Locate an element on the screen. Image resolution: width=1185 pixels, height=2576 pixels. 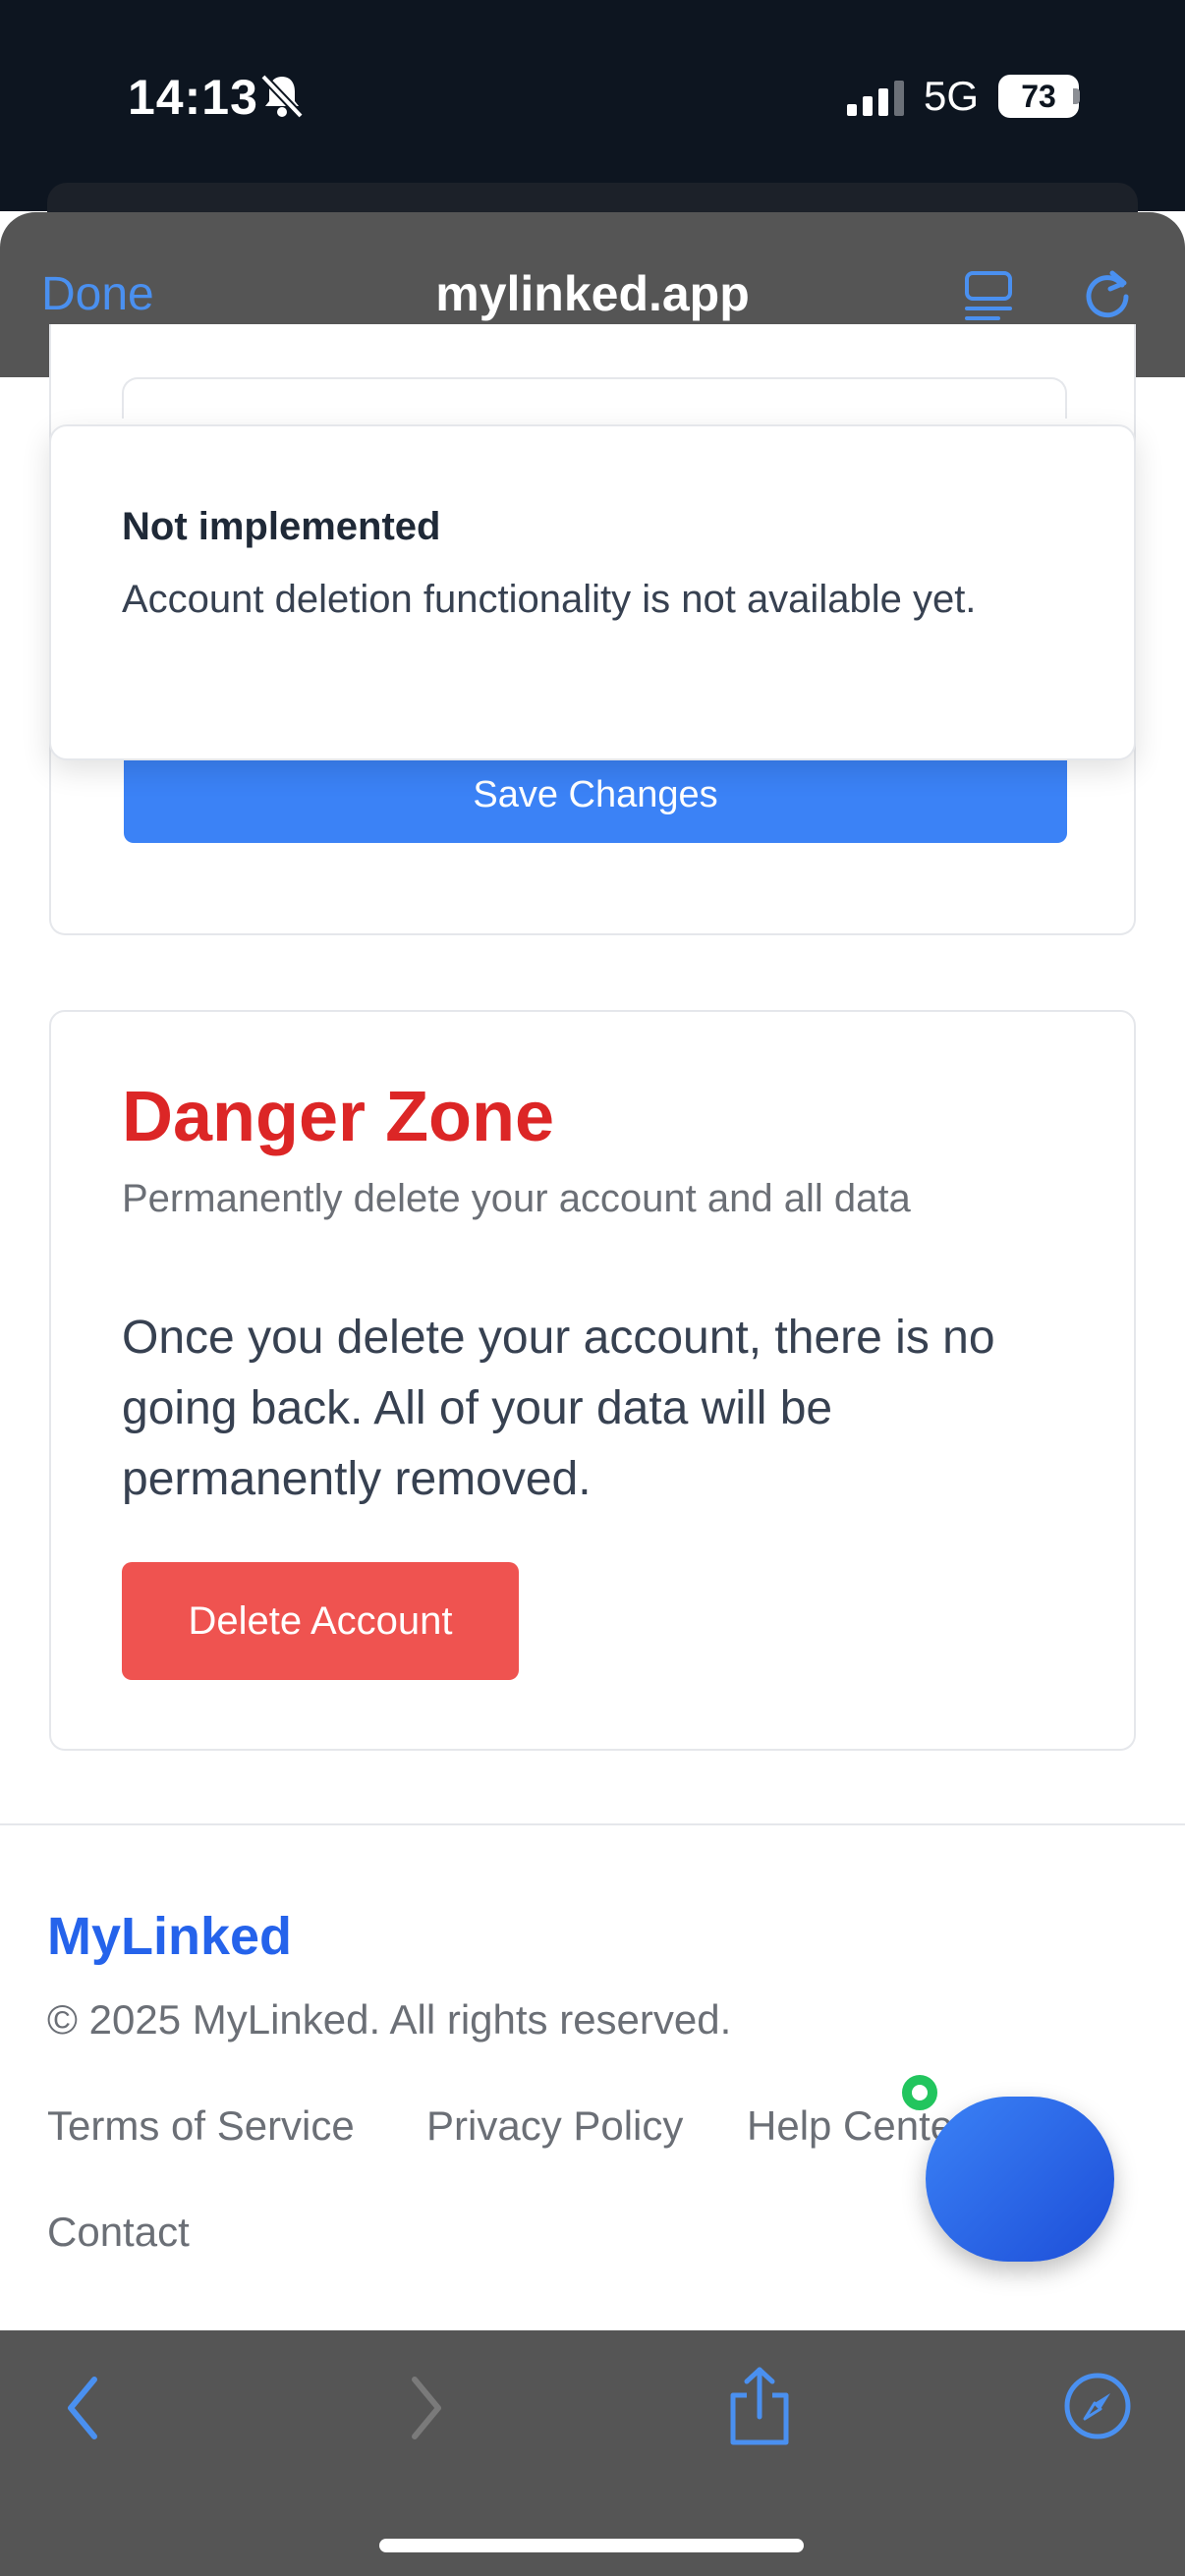
compass-icon is located at coordinates (1098, 2406).